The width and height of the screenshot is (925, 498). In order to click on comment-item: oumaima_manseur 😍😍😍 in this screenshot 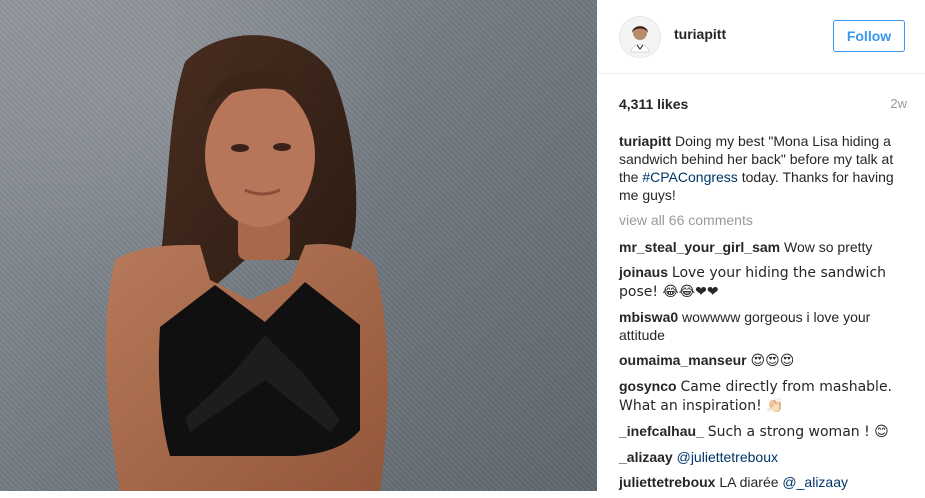, I will do `click(764, 360)`.